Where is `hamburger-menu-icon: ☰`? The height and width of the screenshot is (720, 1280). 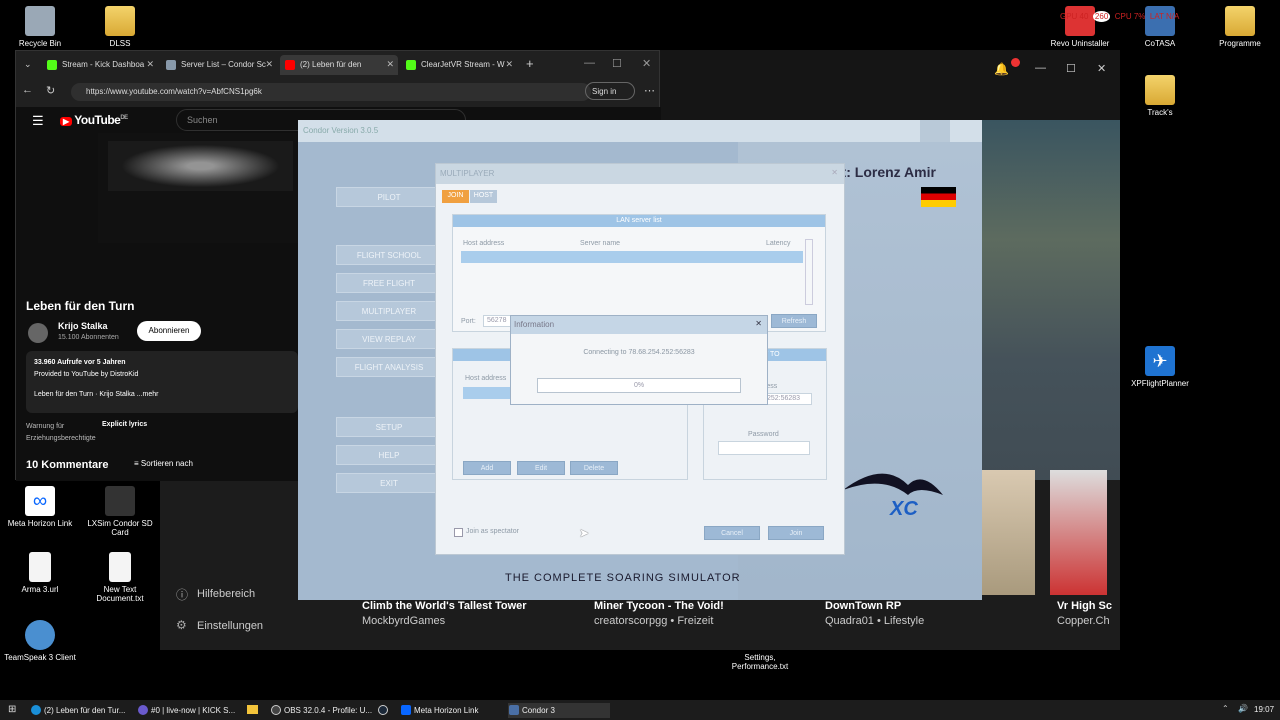
hamburger-menu-icon: ☰ is located at coordinates (38, 121).